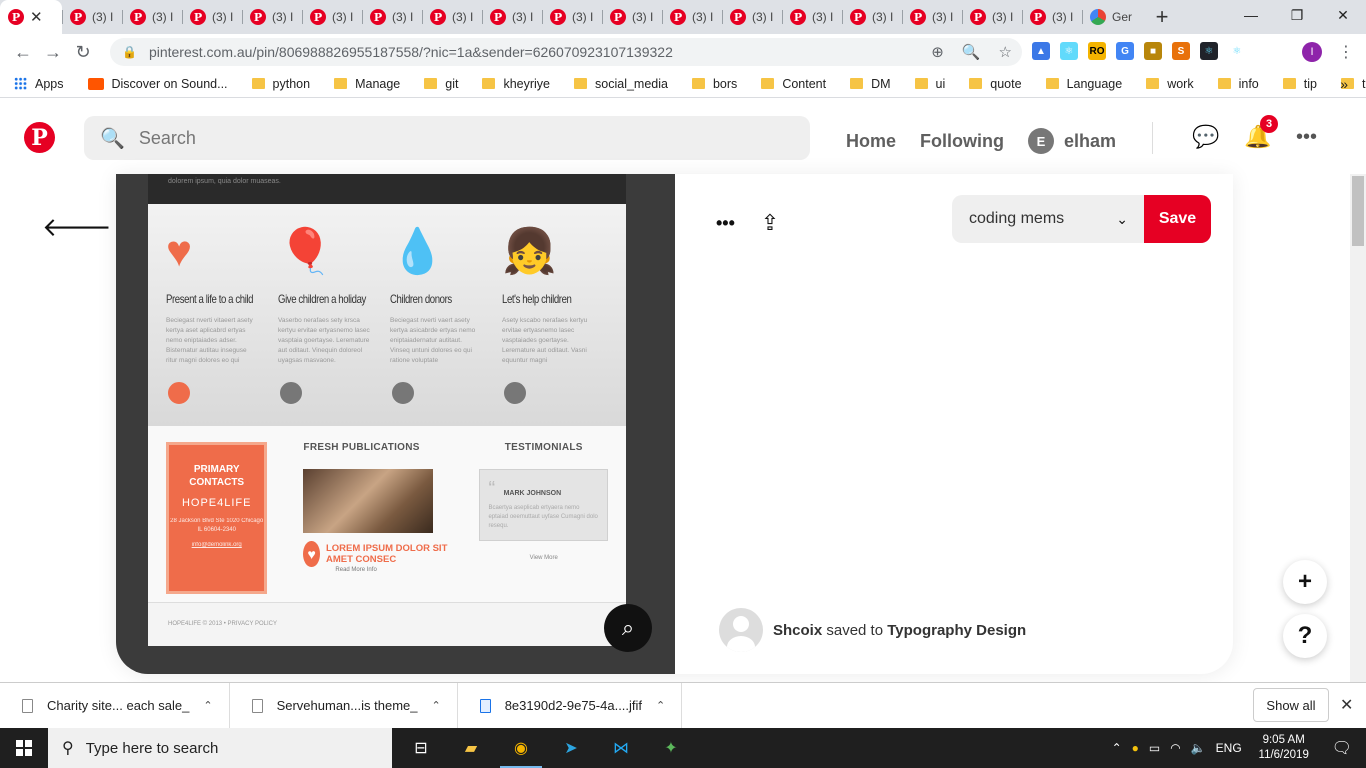 The image size is (1366, 768). What do you see at coordinates (1298, 84) in the screenshot?
I see `bookmark-item: tip` at bounding box center [1298, 84].